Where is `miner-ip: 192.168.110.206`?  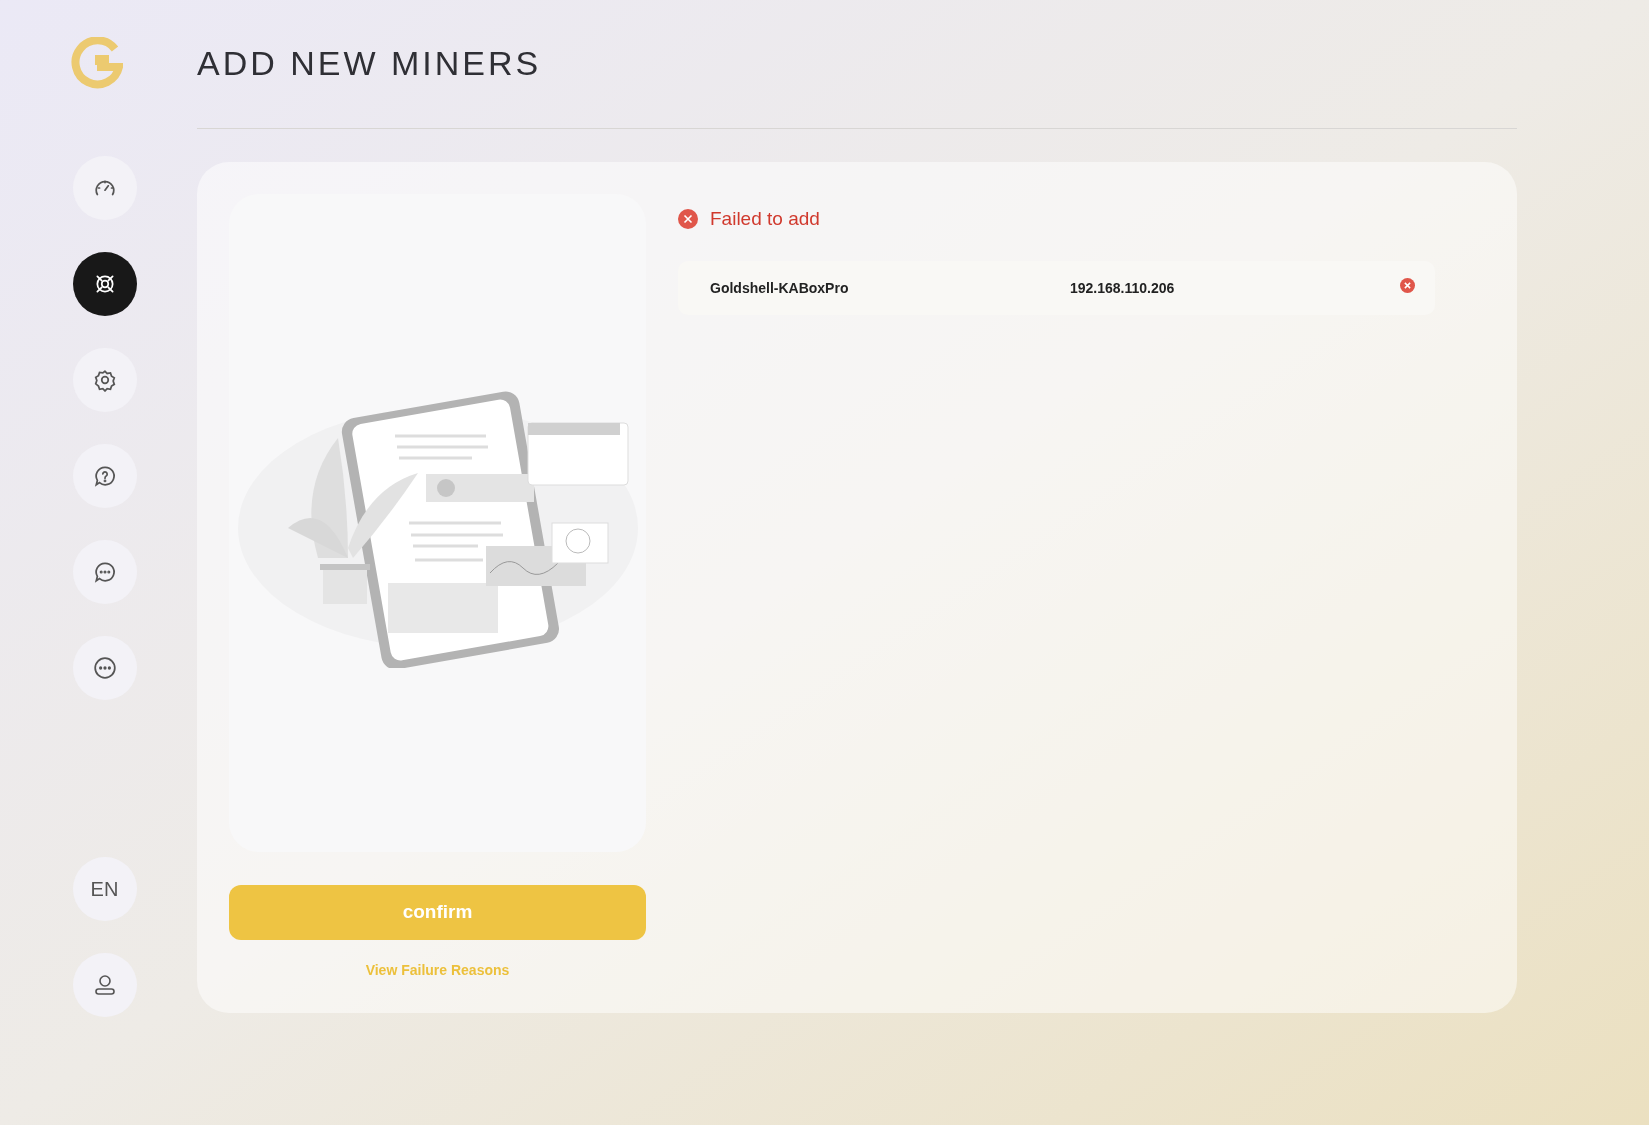
miner-ip: 192.168.110.206 is located at coordinates (1123, 288).